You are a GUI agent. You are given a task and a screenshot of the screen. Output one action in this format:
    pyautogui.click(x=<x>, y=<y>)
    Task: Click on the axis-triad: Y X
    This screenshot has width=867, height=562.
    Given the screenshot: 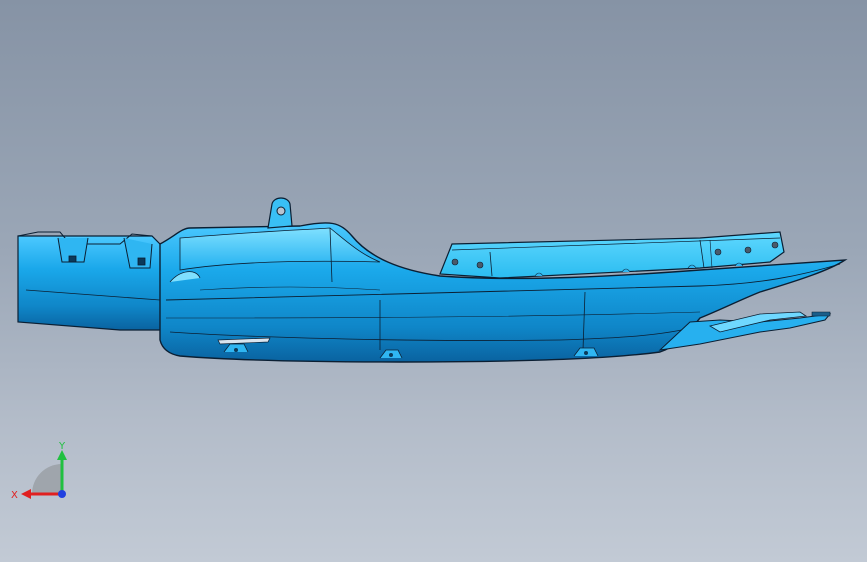 What is the action you would take?
    pyautogui.click(x=43, y=476)
    